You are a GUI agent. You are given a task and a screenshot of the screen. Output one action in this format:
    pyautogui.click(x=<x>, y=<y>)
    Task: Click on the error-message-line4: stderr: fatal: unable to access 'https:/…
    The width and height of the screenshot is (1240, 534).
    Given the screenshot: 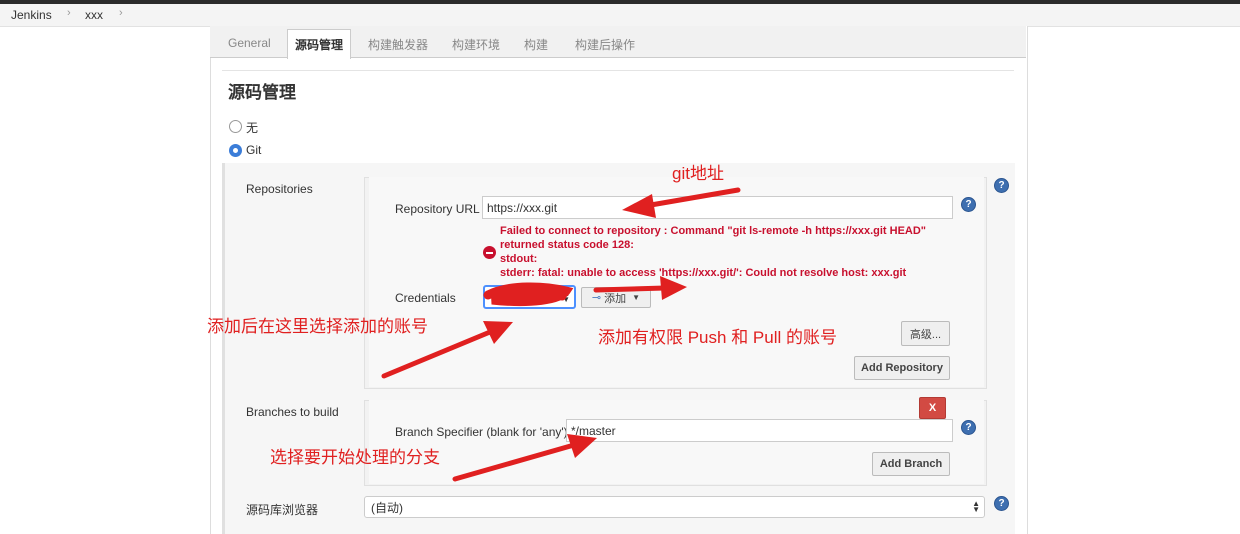 What is the action you would take?
    pyautogui.click(x=703, y=273)
    